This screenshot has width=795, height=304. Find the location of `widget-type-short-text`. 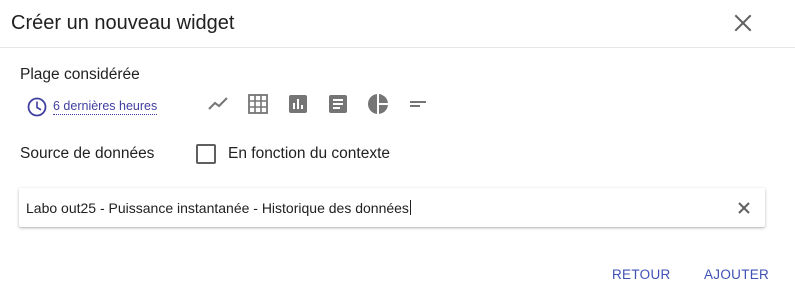

widget-type-short-text is located at coordinates (418, 104).